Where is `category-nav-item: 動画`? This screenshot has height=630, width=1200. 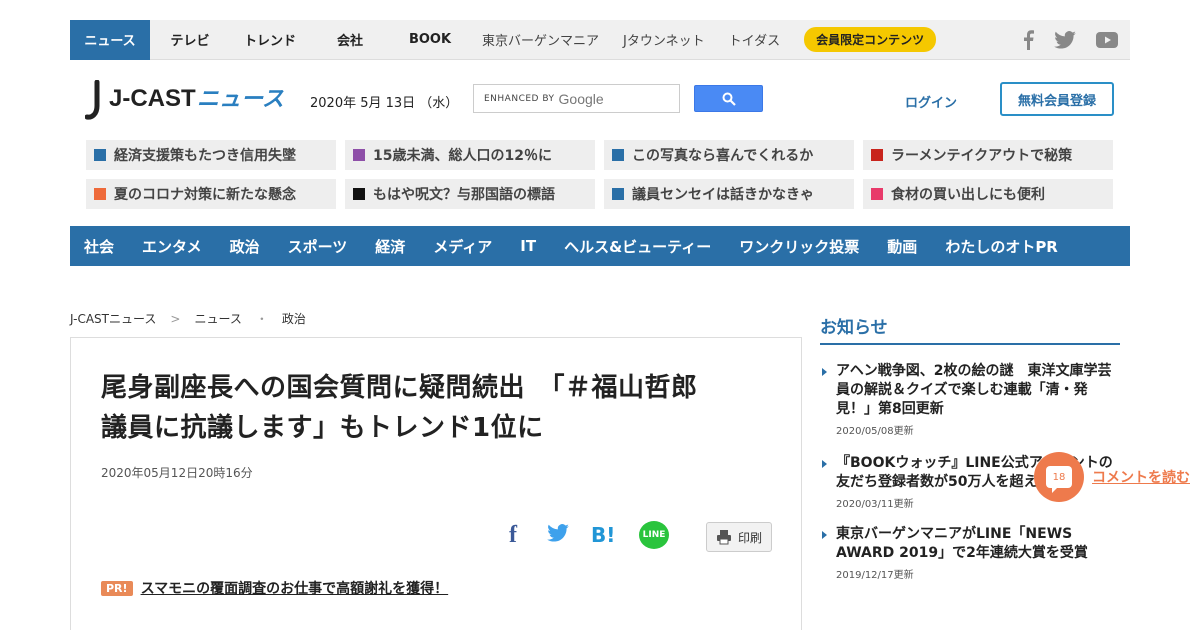 category-nav-item: 動画 is located at coordinates (902, 246).